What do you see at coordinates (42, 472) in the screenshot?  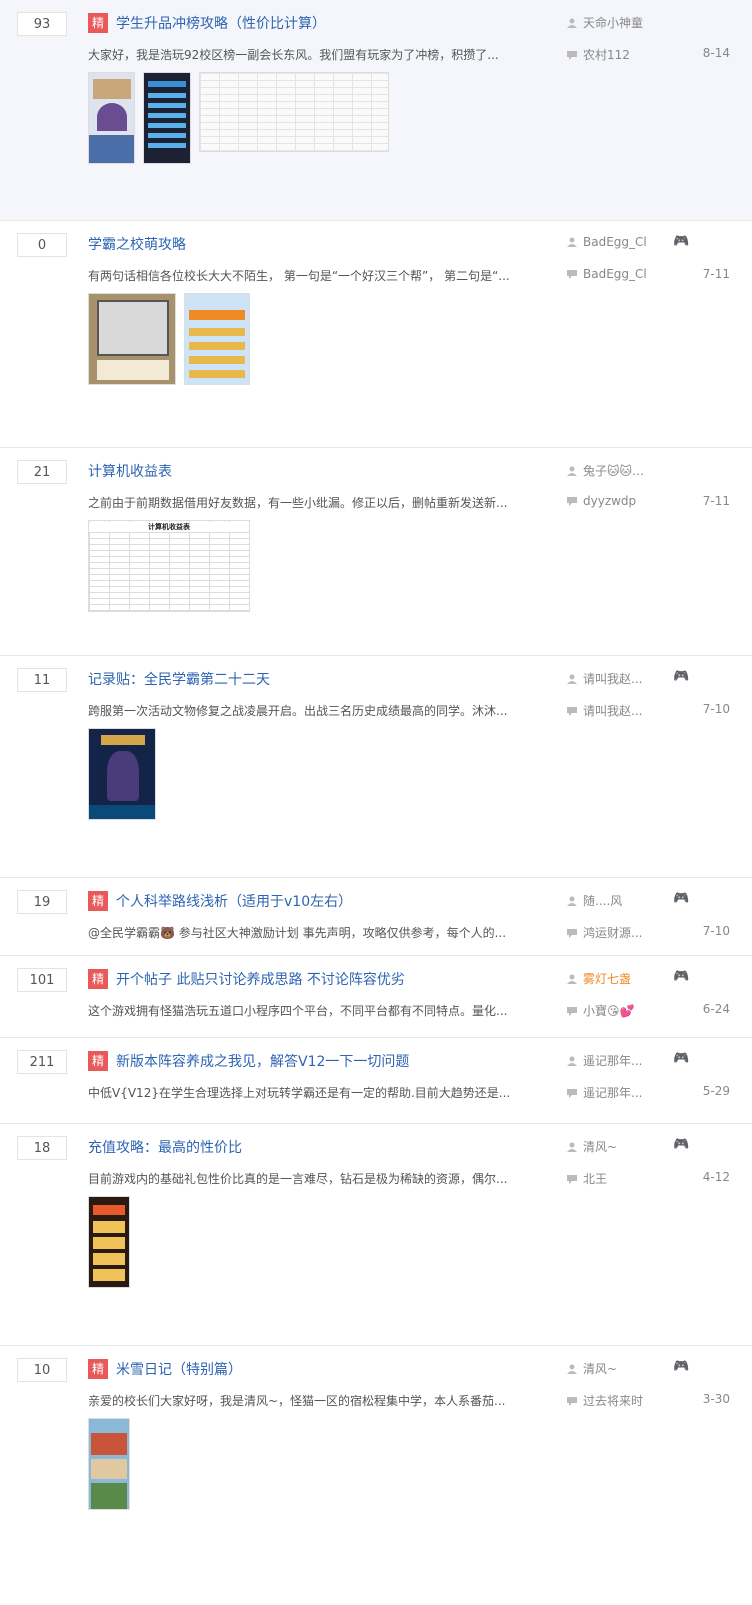 I see `reply-count: 21` at bounding box center [42, 472].